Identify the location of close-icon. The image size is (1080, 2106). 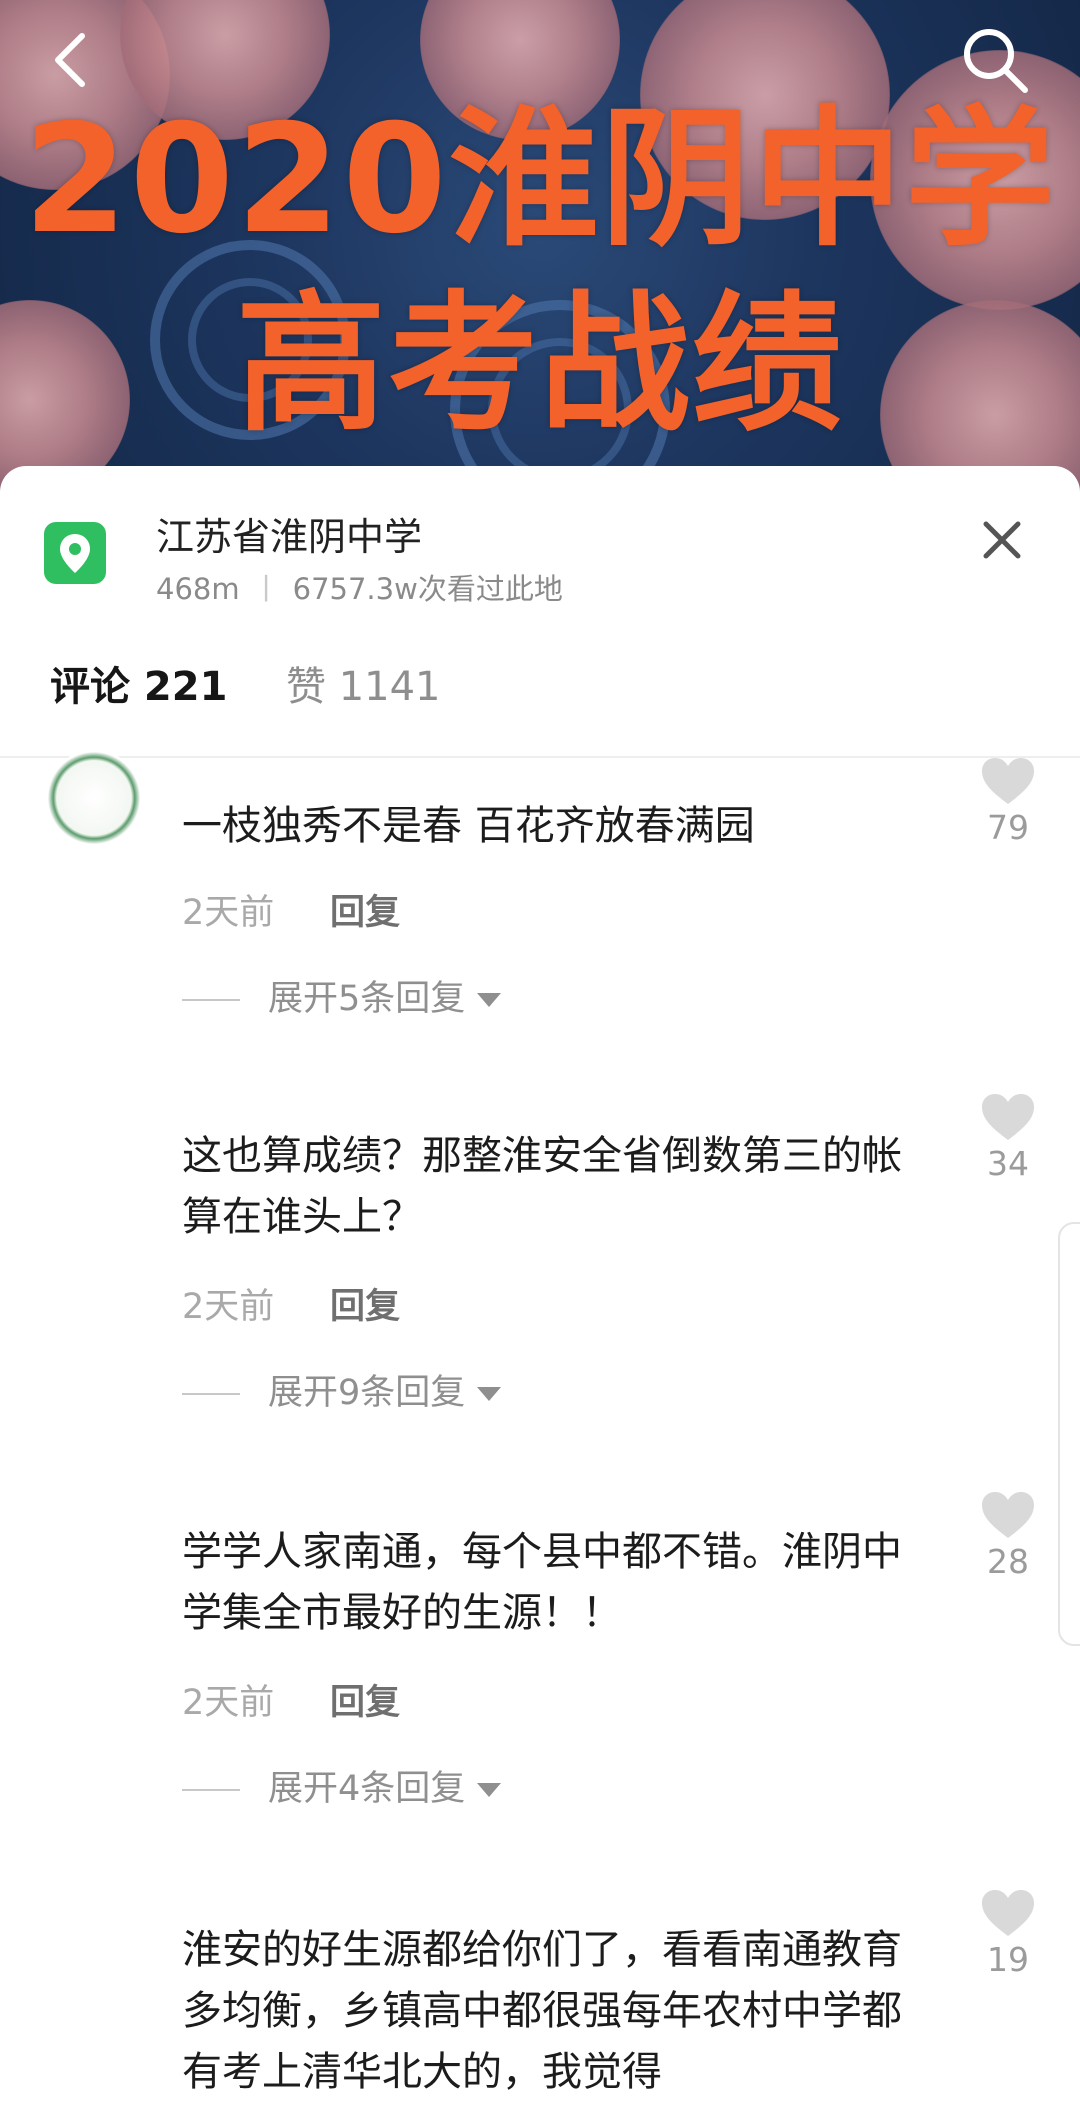
(1002, 540).